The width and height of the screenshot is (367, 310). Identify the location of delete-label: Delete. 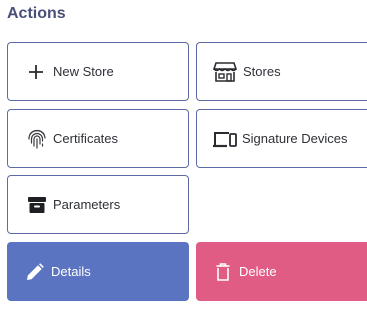
(258, 271).